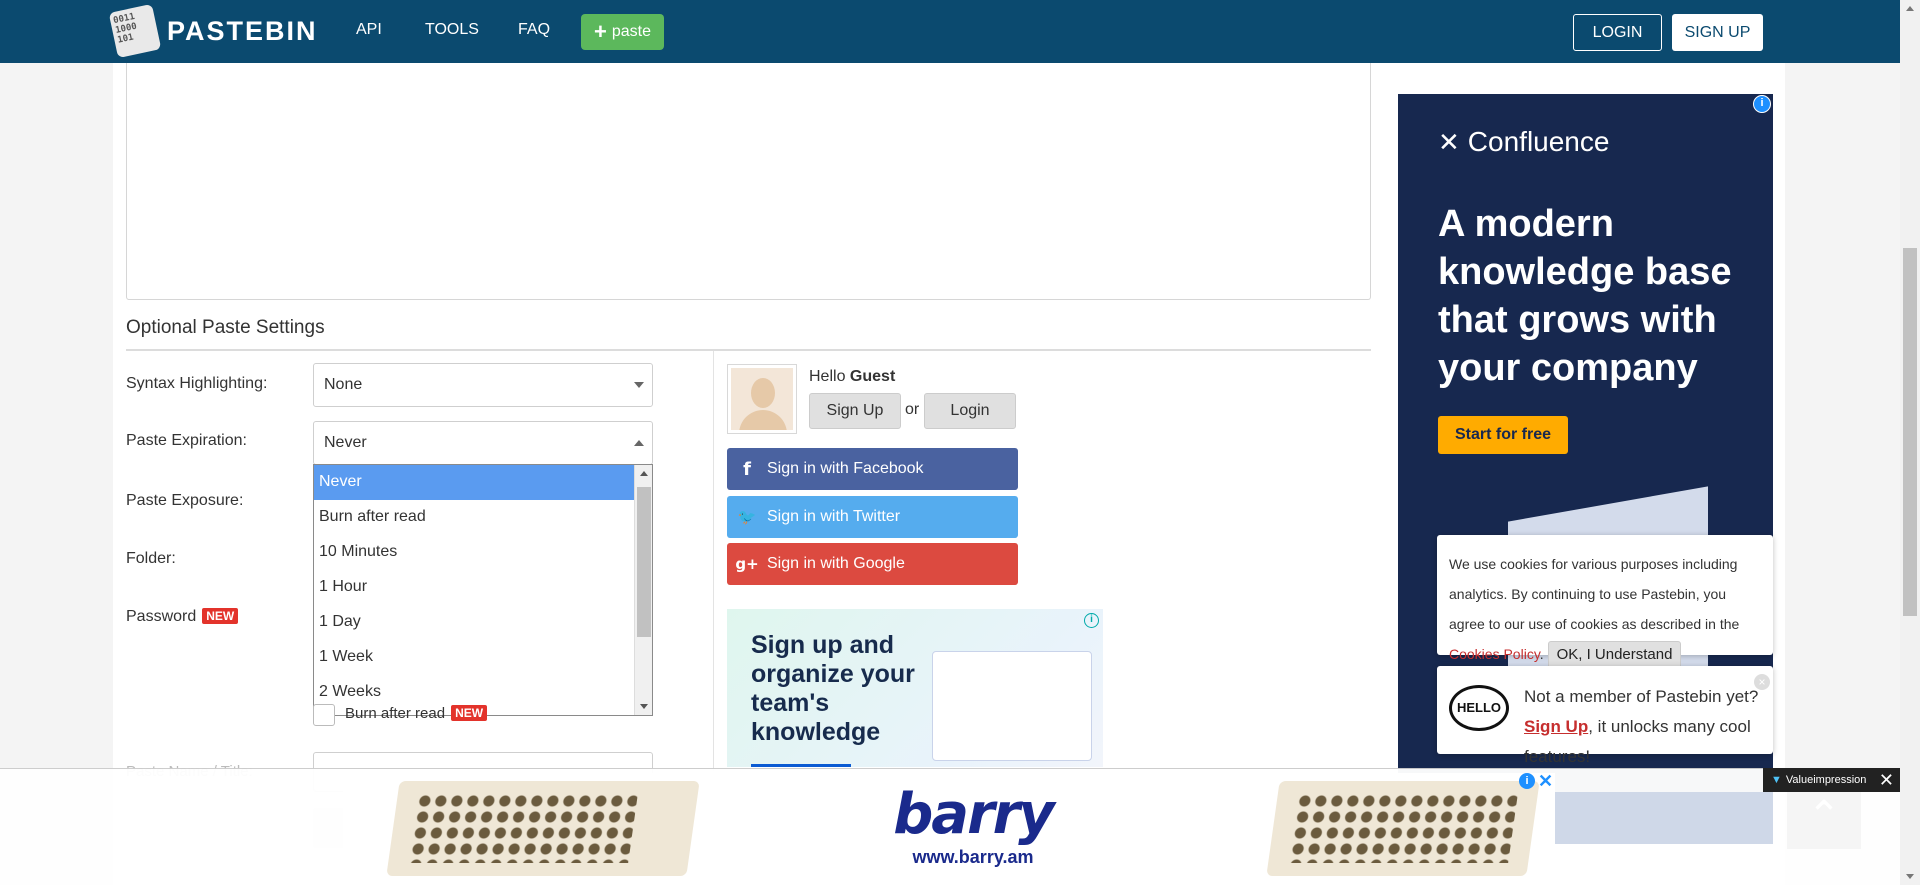 This screenshot has height=885, width=1920. Describe the element at coordinates (631, 31) in the screenshot. I see `new-paste-label: paste` at that location.